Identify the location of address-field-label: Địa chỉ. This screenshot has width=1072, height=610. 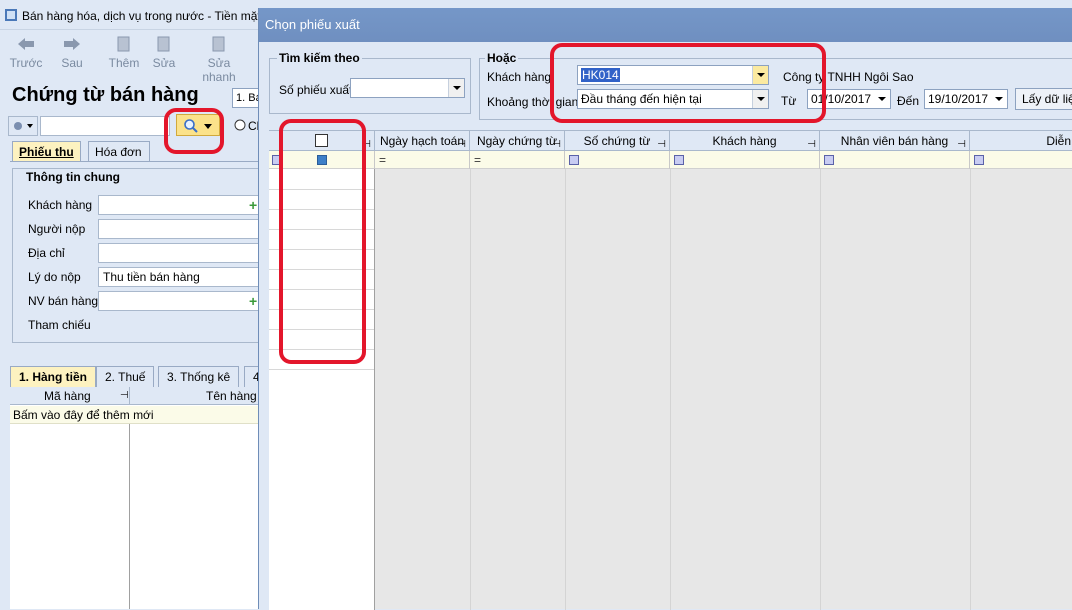
(46, 253).